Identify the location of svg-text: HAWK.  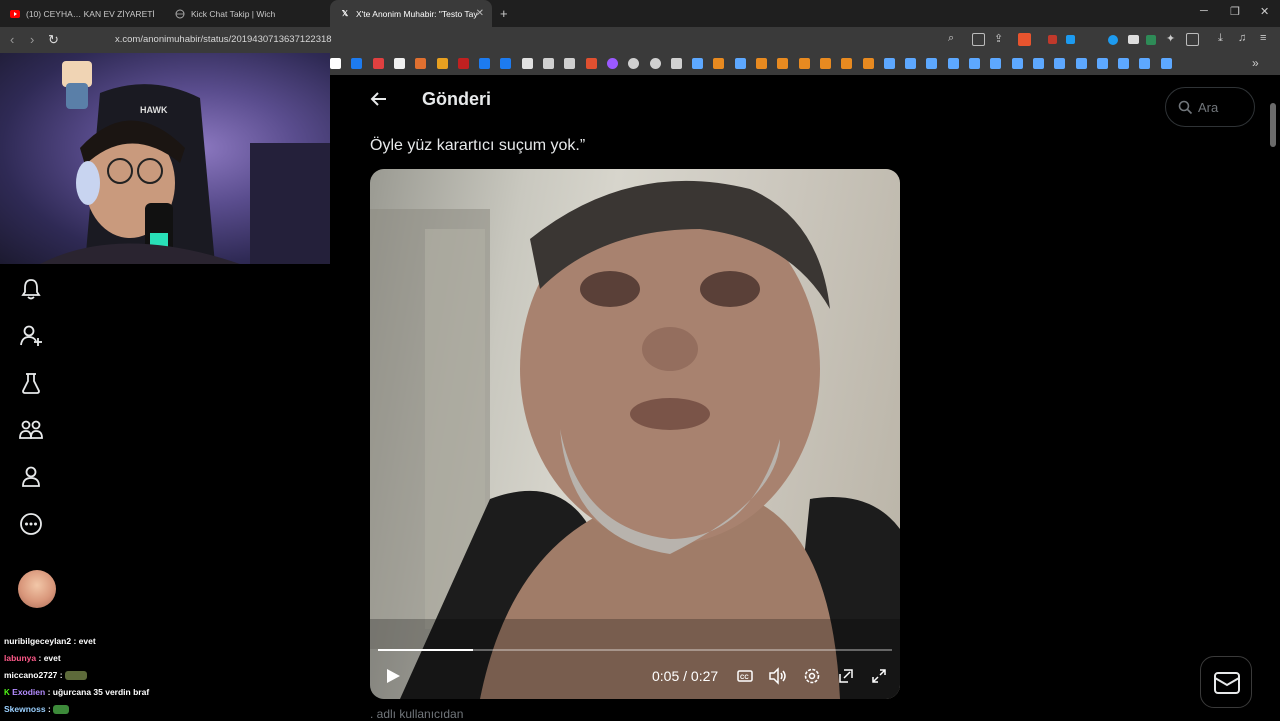
(154, 110).